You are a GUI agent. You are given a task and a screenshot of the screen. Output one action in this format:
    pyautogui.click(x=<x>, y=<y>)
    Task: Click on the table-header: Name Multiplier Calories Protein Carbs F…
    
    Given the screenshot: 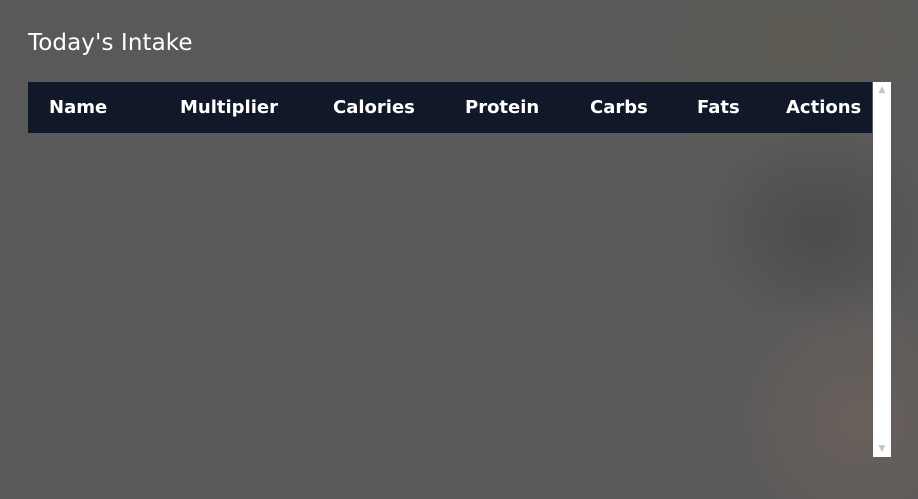 What is the action you would take?
    pyautogui.click(x=450, y=107)
    